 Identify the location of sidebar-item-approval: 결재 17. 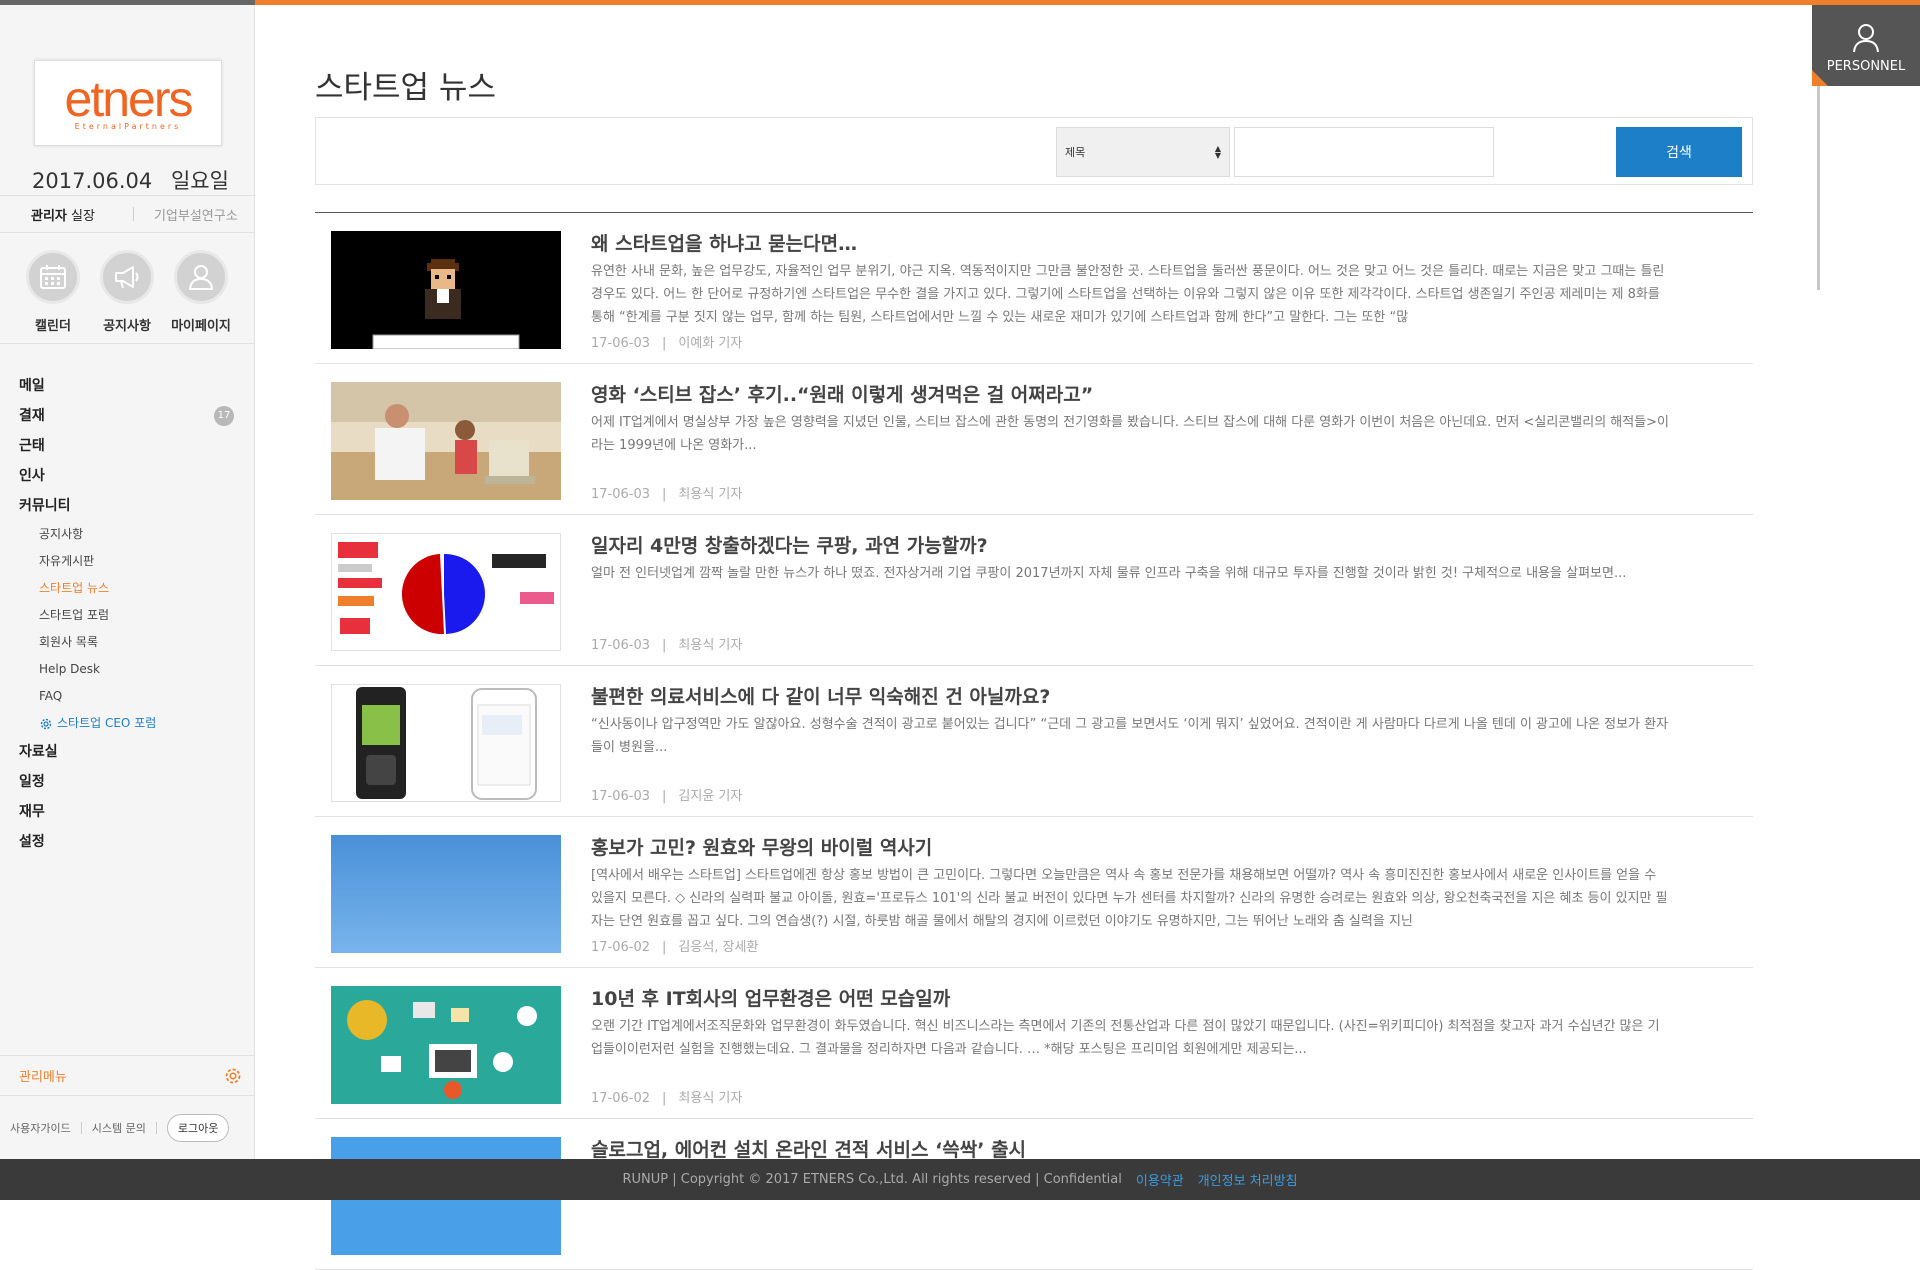
(127, 416).